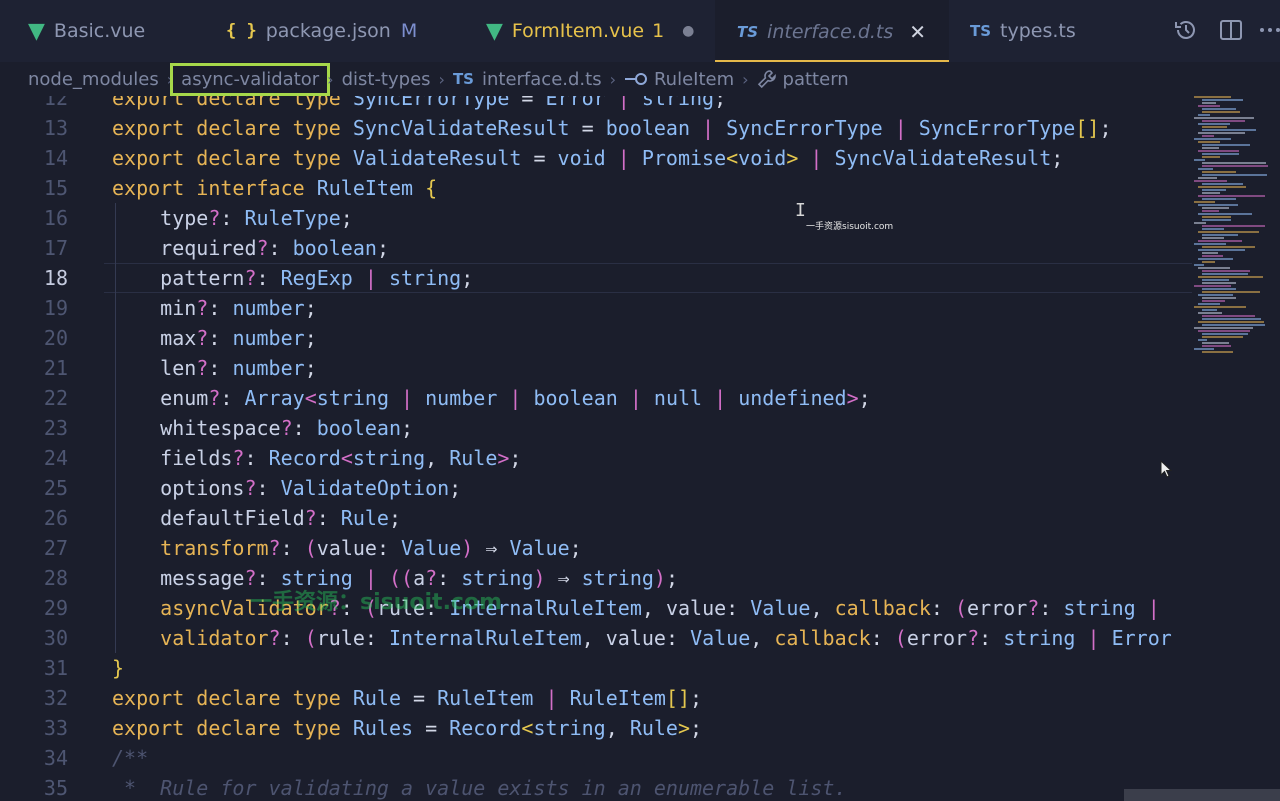  I want to click on code-line: 19 min?: number;, so click(596, 308).